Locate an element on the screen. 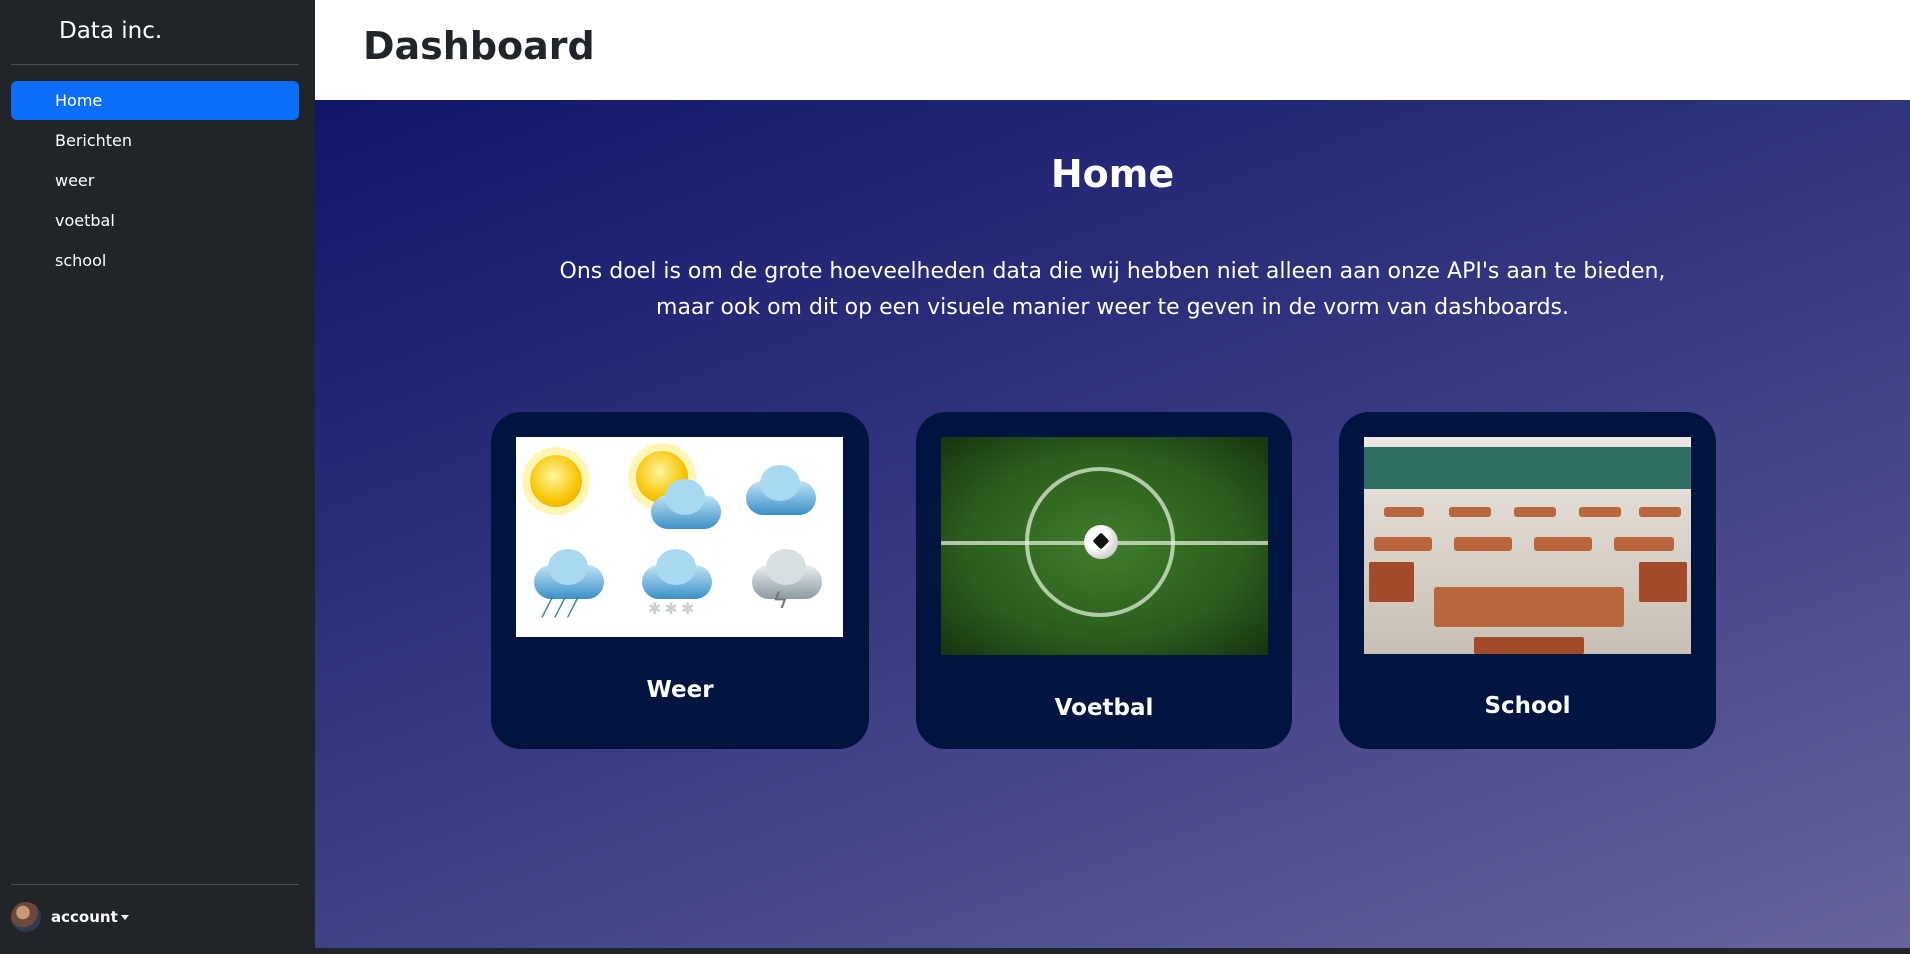 Image resolution: width=1910 pixels, height=954 pixels. sidebar-item-school: school is located at coordinates (155, 260).